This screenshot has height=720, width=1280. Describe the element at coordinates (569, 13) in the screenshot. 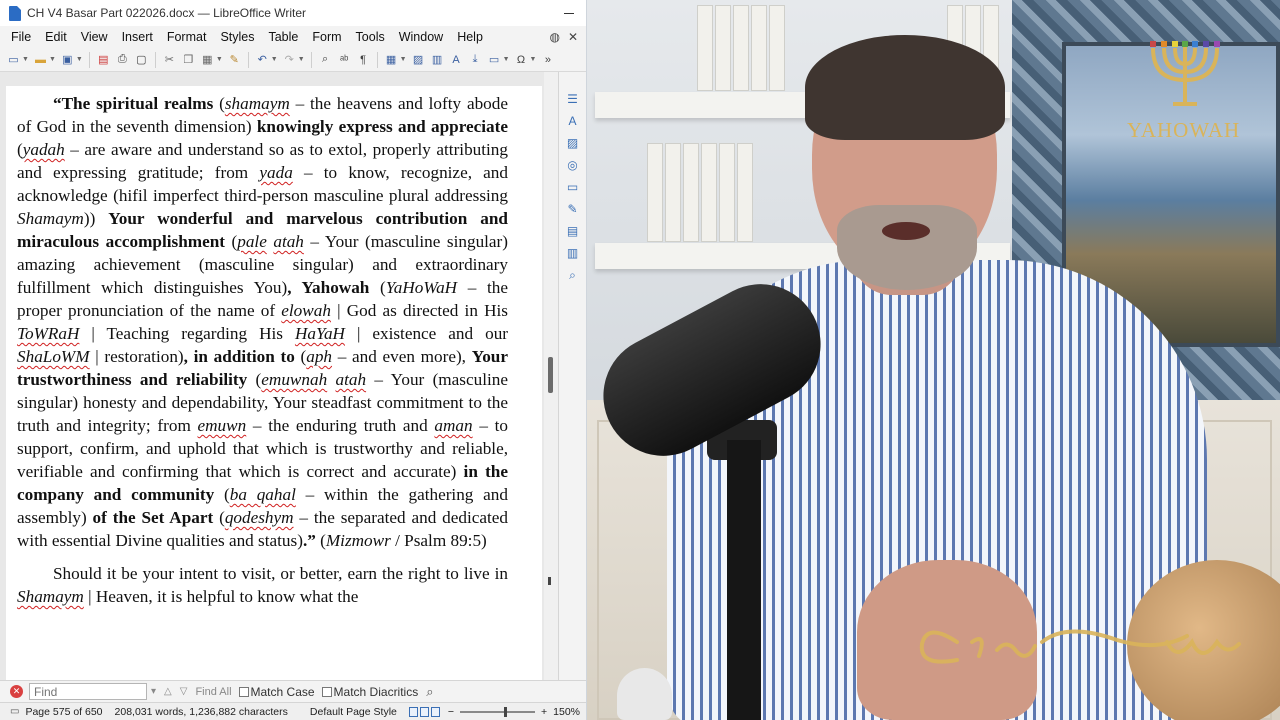

I see `minimize-icon` at that location.